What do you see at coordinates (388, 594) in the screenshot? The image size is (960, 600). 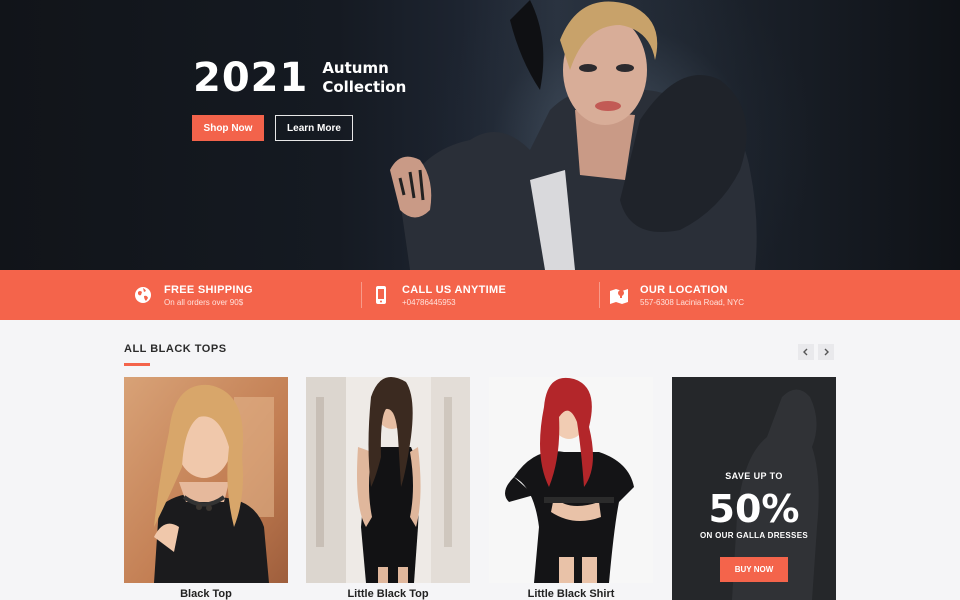 I see `product-name: Little Black Top` at bounding box center [388, 594].